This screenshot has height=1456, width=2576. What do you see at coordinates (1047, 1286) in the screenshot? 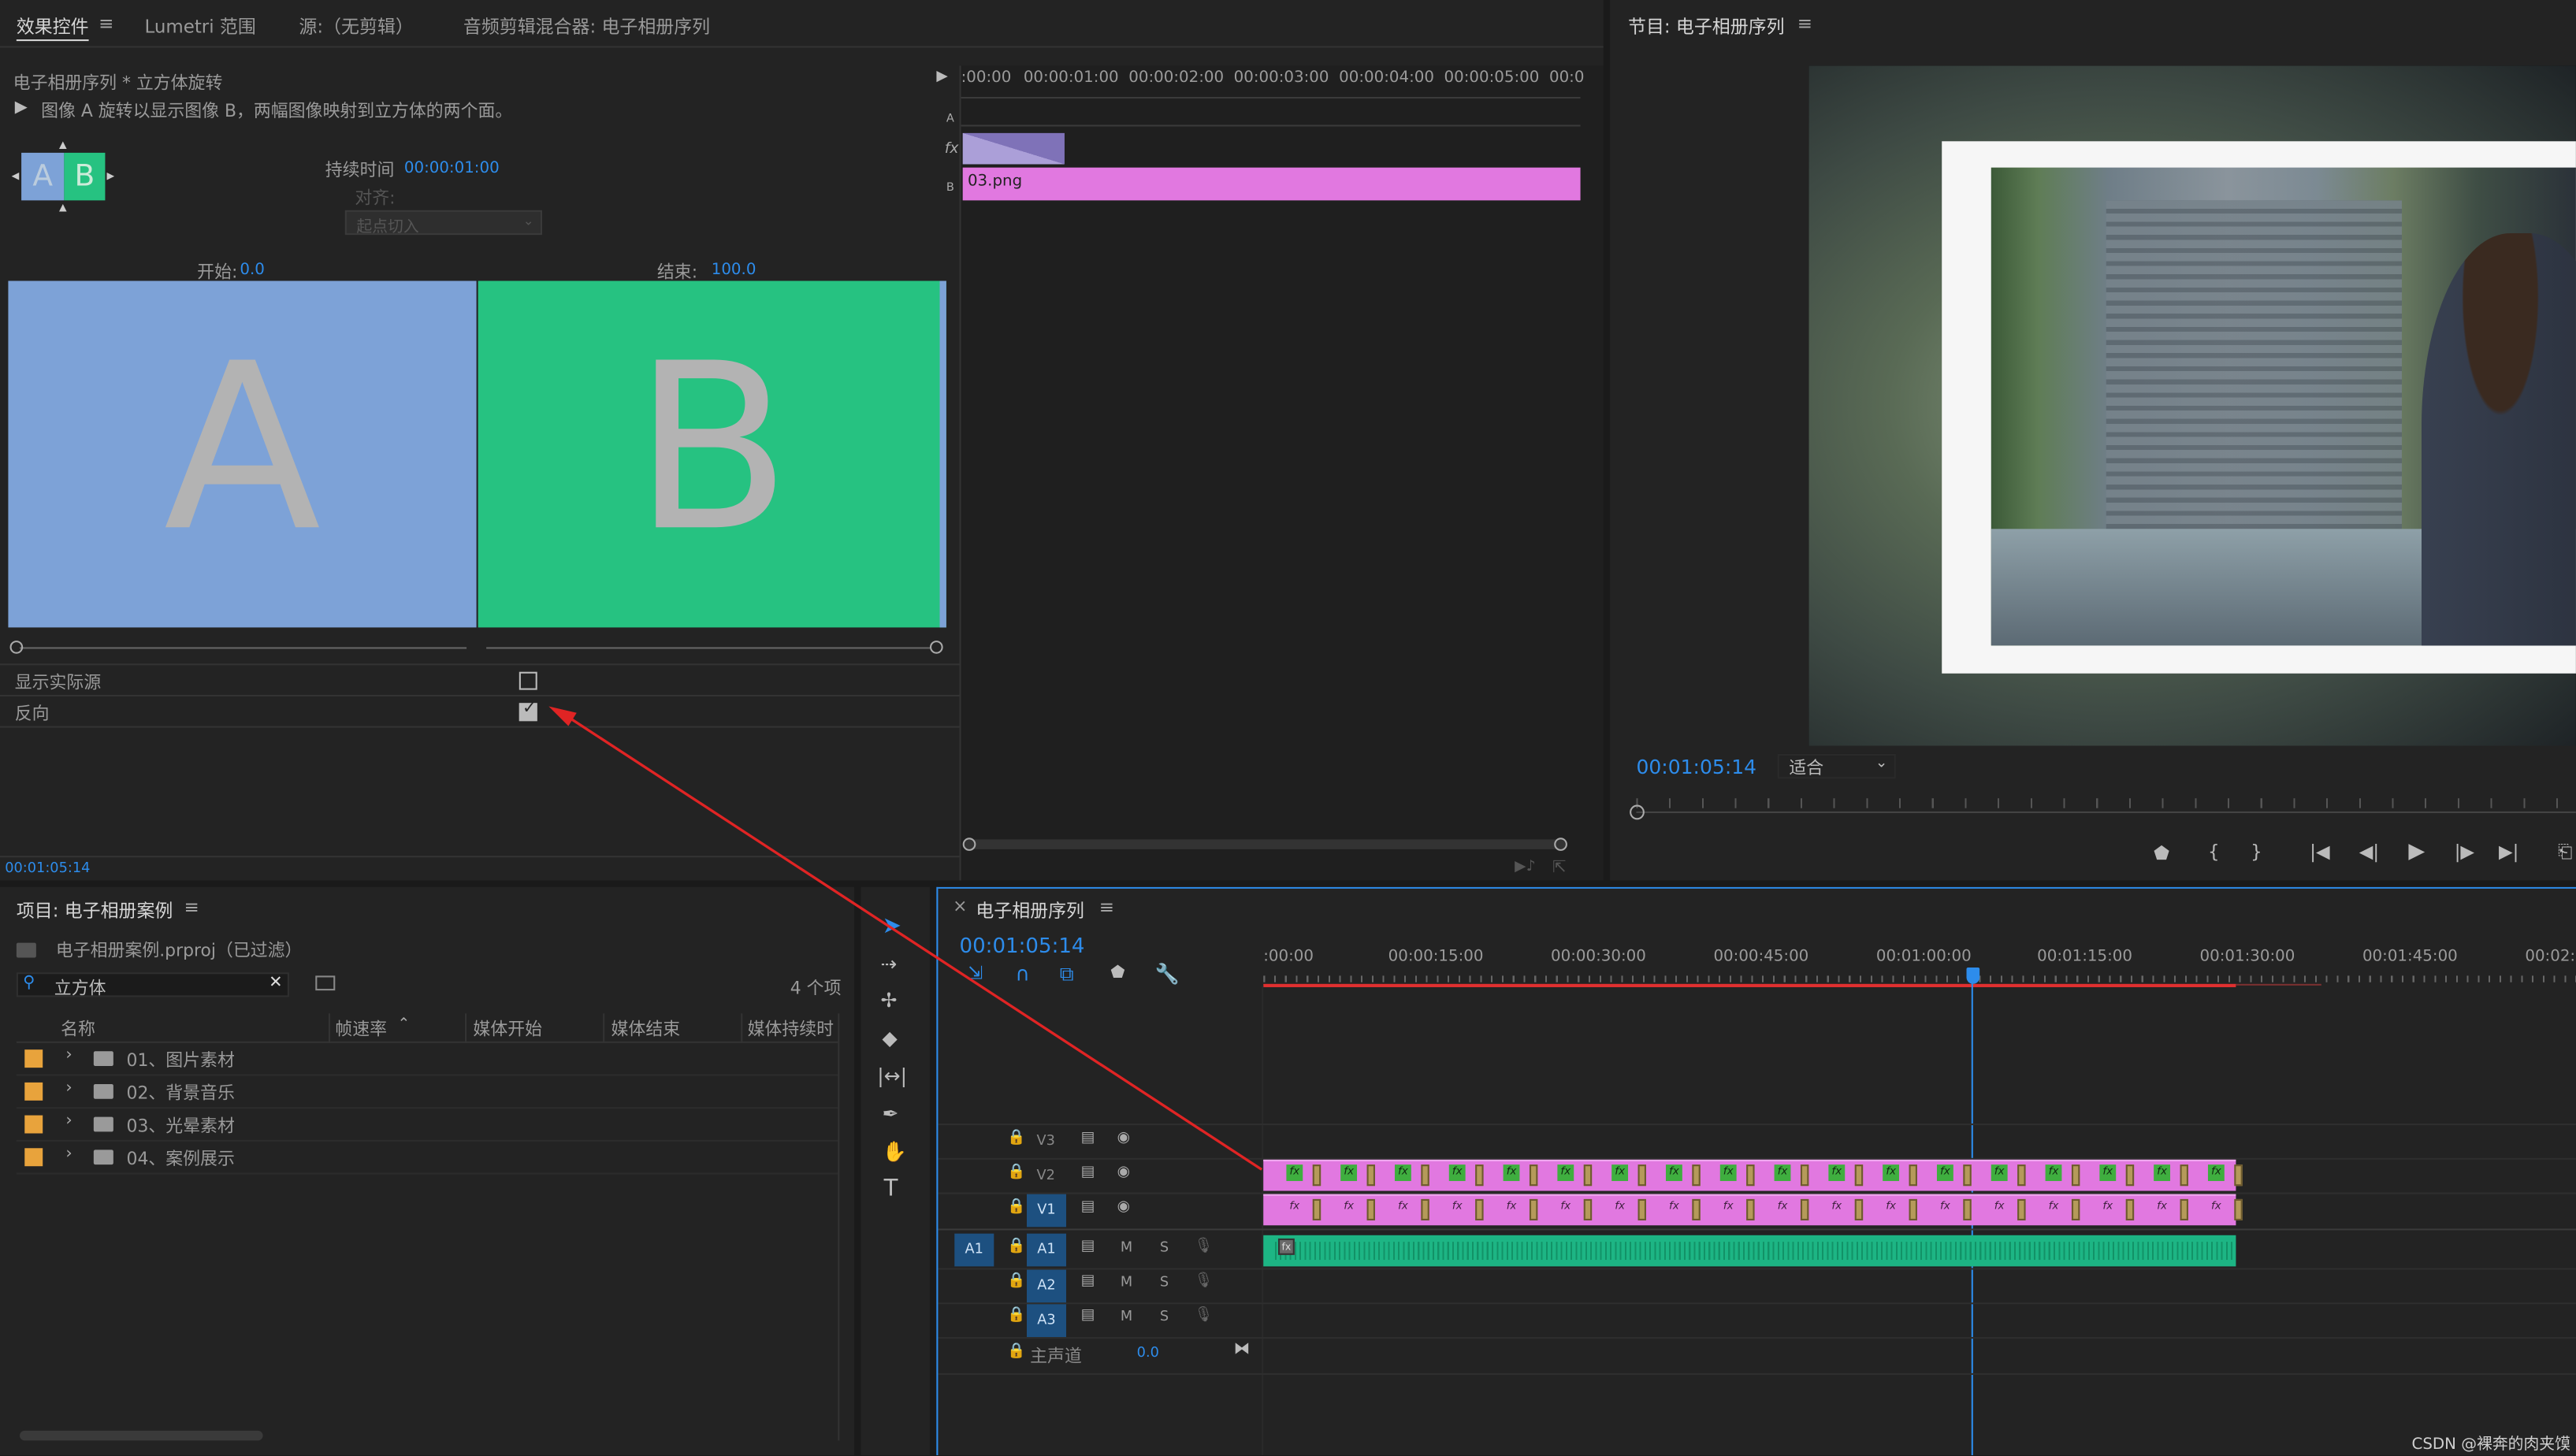
I see `track-target-a2: A2` at bounding box center [1047, 1286].